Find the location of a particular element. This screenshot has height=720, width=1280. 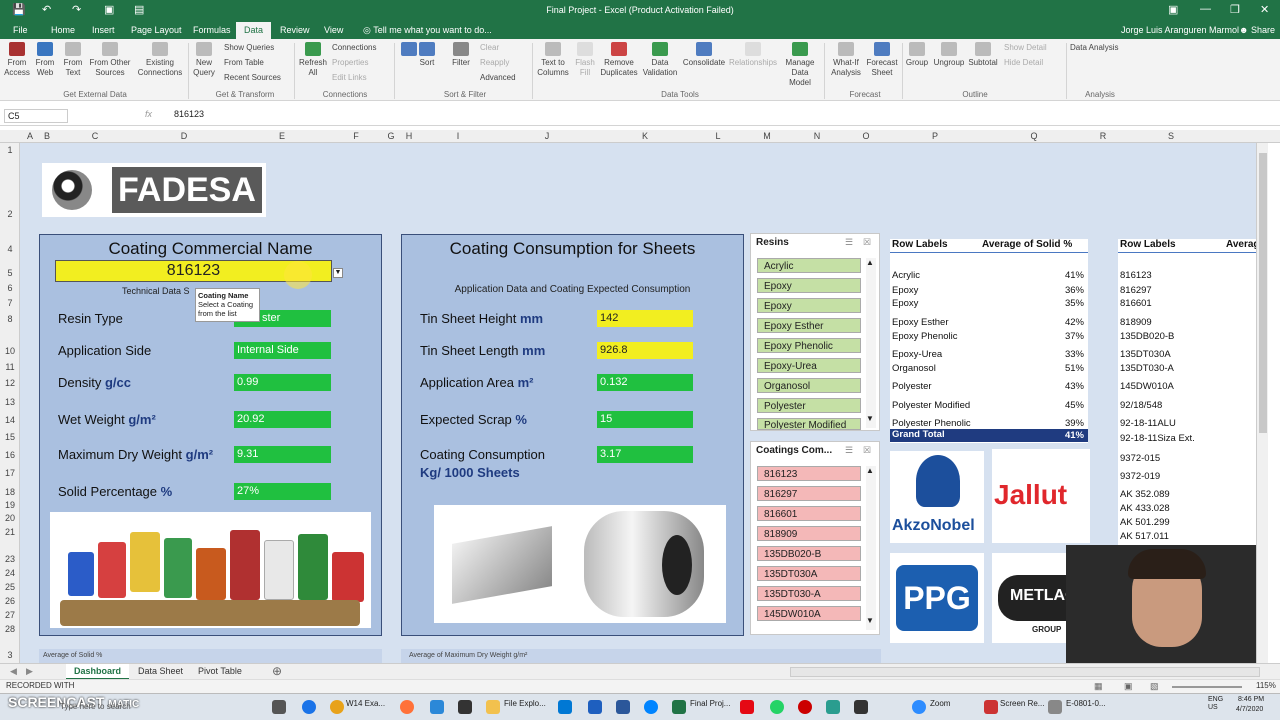

slicer-item: 135DB020-B is located at coordinates (809, 553).